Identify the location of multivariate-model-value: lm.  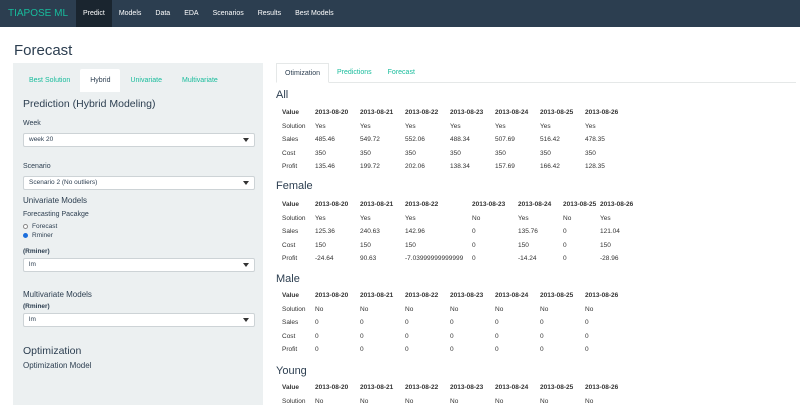
(32, 319).